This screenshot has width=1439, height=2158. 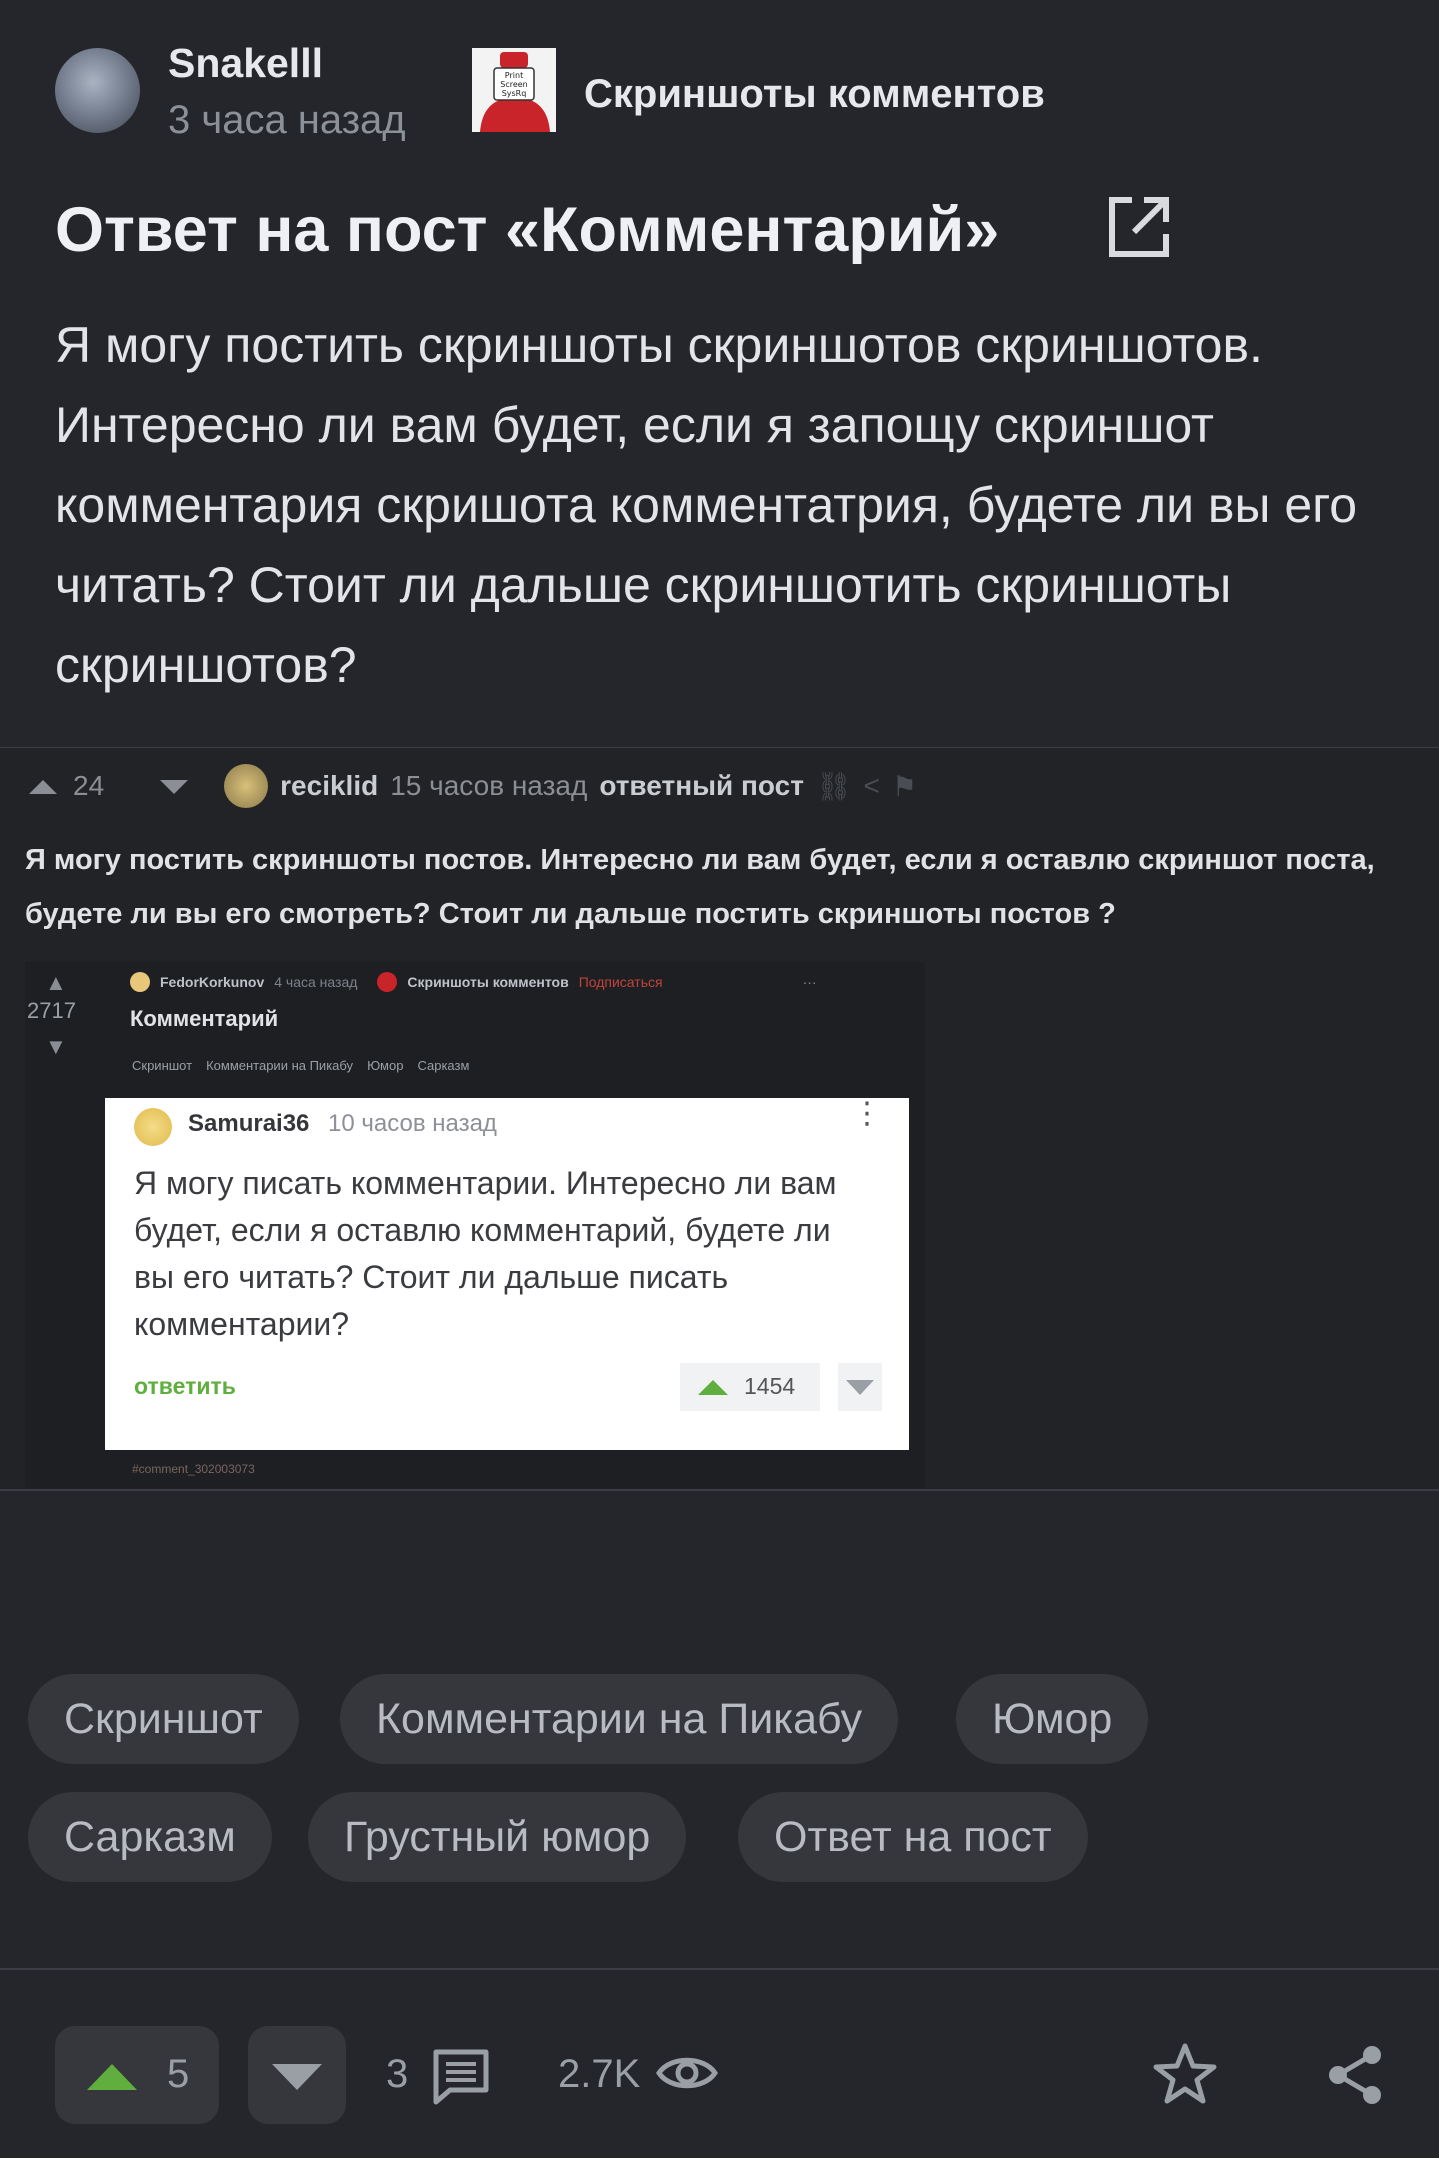 What do you see at coordinates (527, 230) in the screenshot?
I see `post-title: Ответ на пост «Комментарий»` at bounding box center [527, 230].